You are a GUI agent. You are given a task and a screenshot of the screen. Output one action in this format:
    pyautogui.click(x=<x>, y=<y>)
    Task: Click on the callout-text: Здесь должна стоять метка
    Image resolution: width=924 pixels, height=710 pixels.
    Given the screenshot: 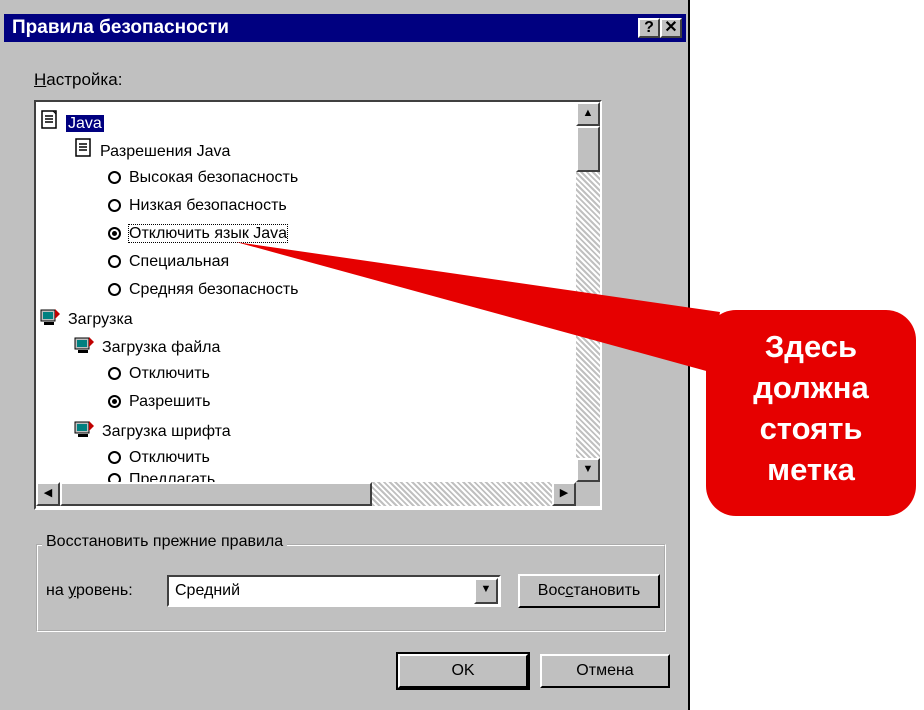 What is the action you would take?
    pyautogui.click(x=811, y=408)
    